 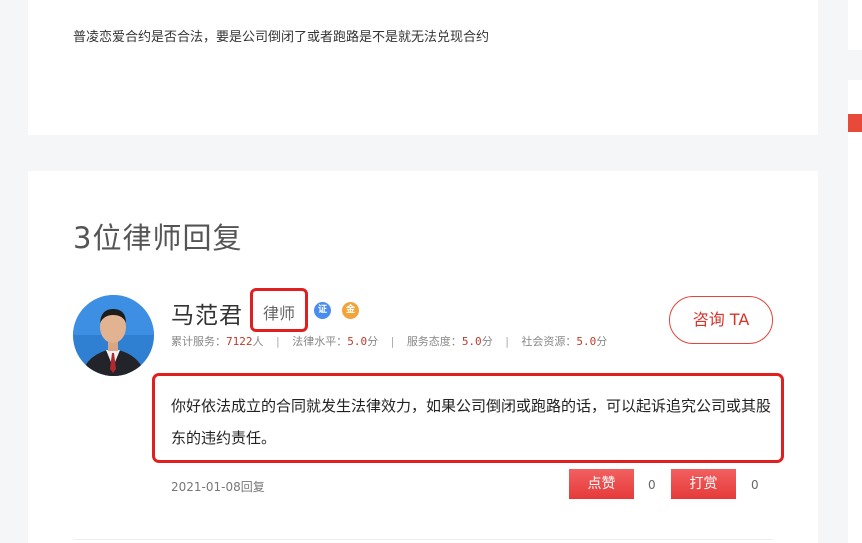 What do you see at coordinates (207, 313) in the screenshot?
I see `lawyer-name: 马范君` at bounding box center [207, 313].